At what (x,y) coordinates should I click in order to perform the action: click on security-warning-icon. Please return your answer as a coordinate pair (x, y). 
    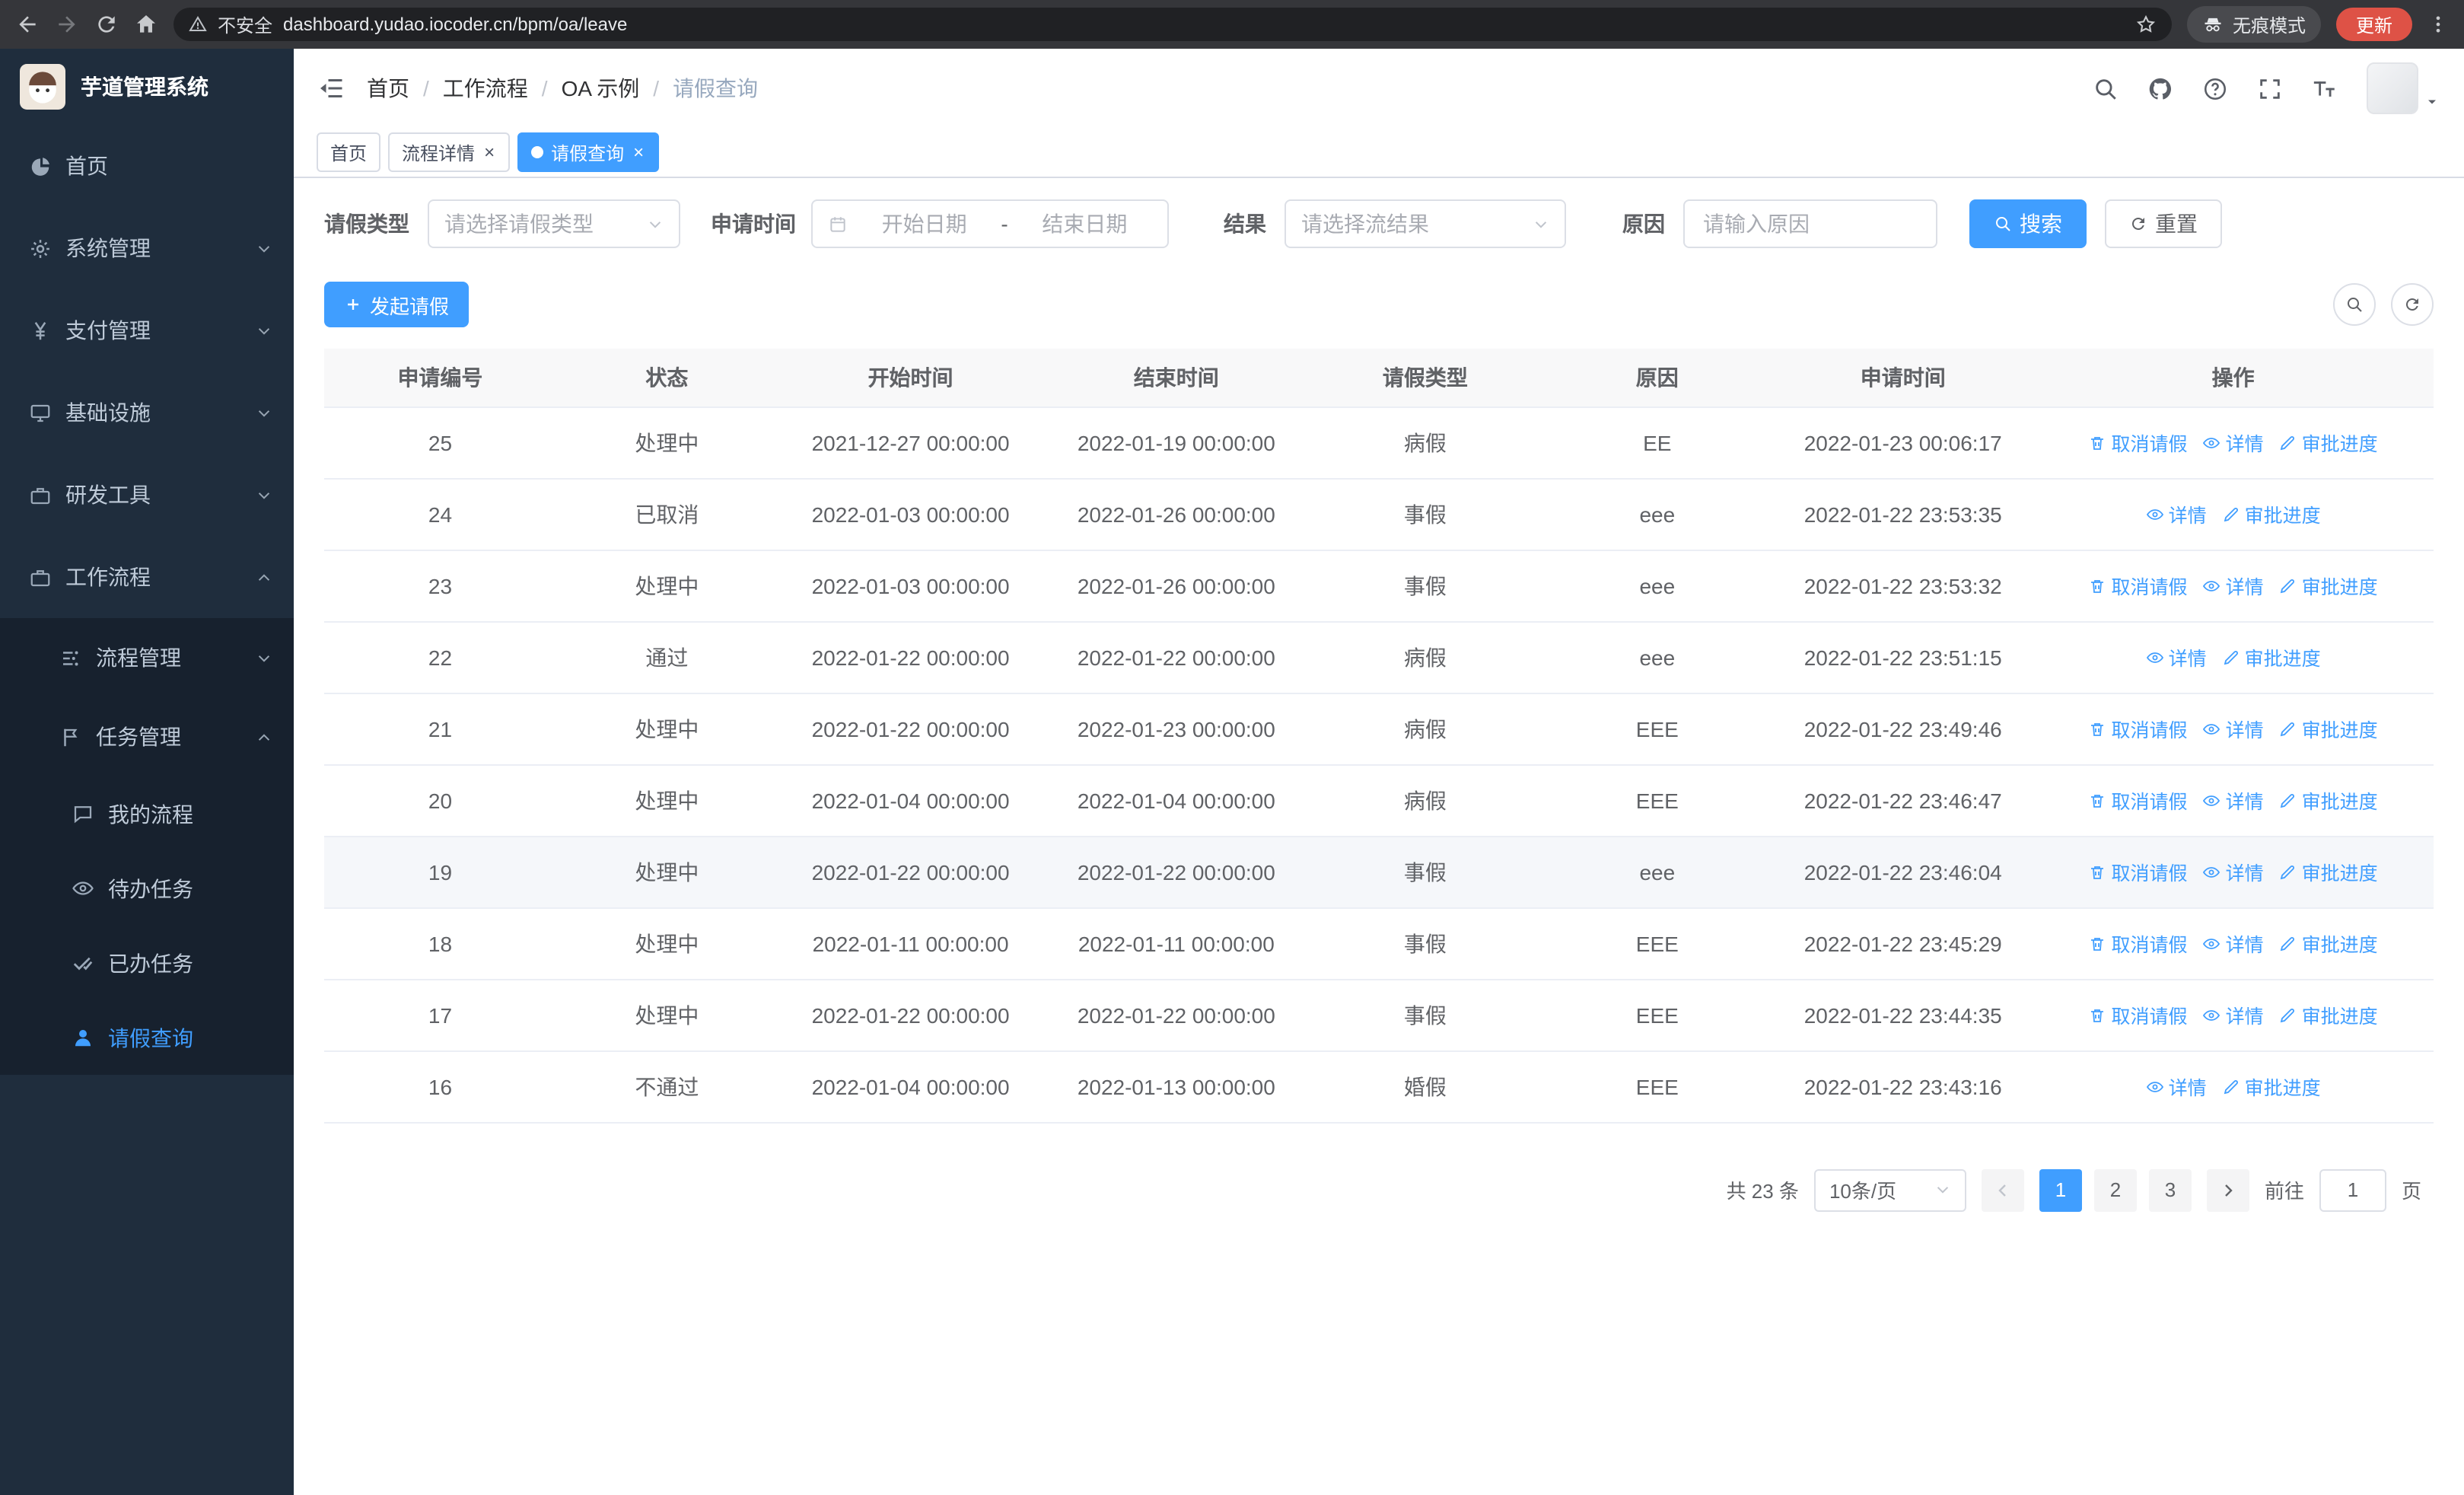
    Looking at the image, I should click on (198, 24).